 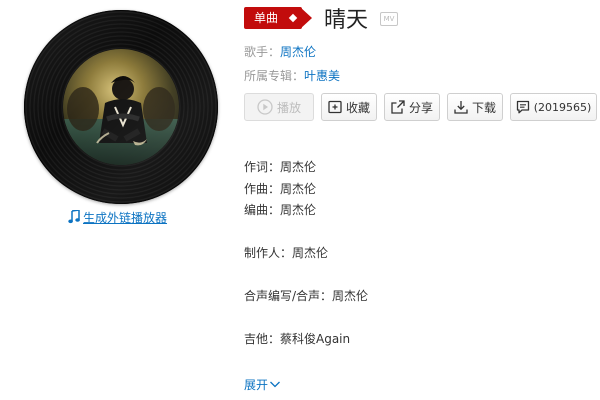 What do you see at coordinates (483, 107) in the screenshot?
I see `download-label: 下载` at bounding box center [483, 107].